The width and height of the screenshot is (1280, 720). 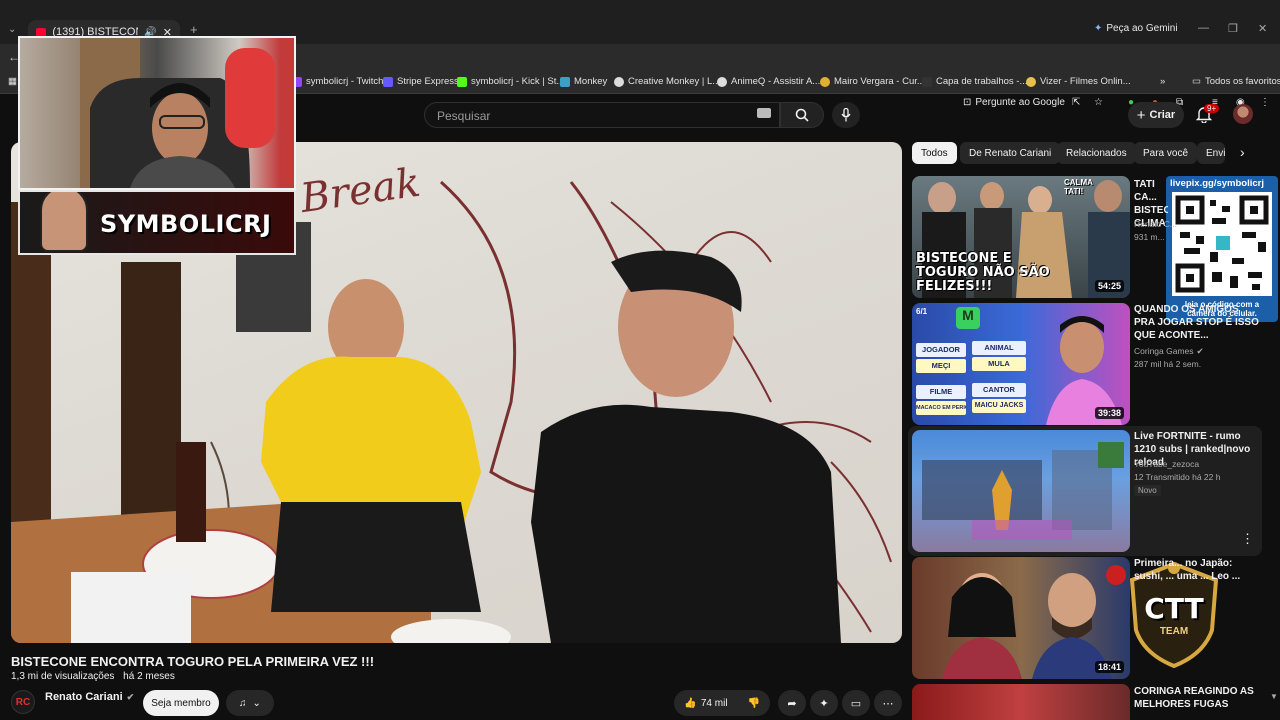 What do you see at coordinates (1212, 108) in the screenshot?
I see `notifications-badge: 9+` at bounding box center [1212, 108].